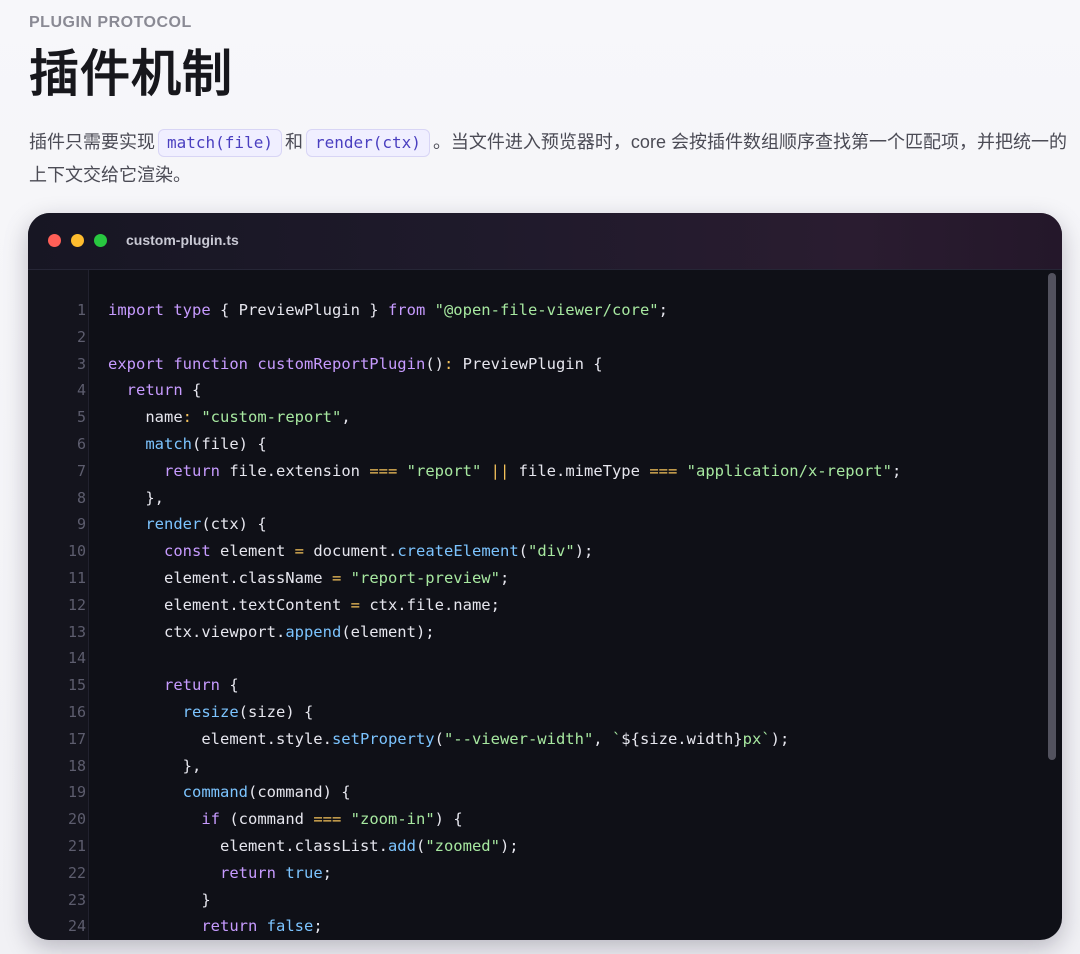 This screenshot has height=954, width=1080. What do you see at coordinates (81, 363) in the screenshot?
I see `line-number: 3` at bounding box center [81, 363].